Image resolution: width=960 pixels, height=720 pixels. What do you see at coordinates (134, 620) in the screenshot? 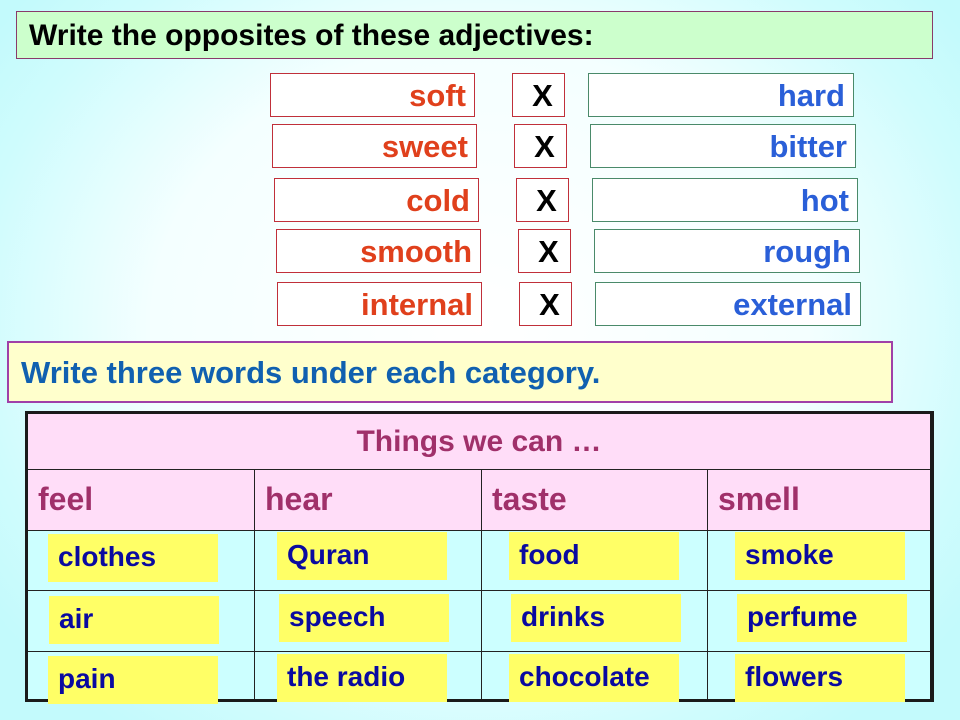
I see `answer-chip: air` at bounding box center [134, 620].